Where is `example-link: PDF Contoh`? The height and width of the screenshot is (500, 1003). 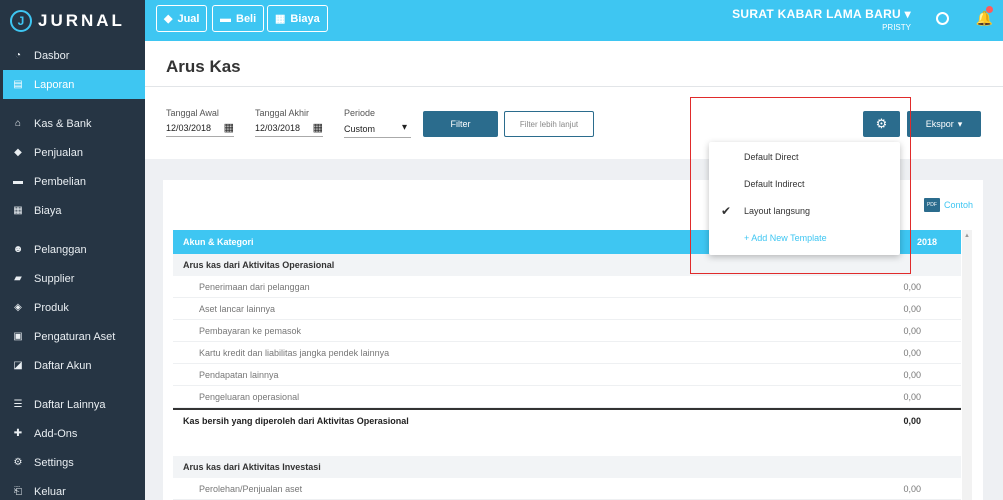
example-link: PDF Contoh is located at coordinates (948, 205).